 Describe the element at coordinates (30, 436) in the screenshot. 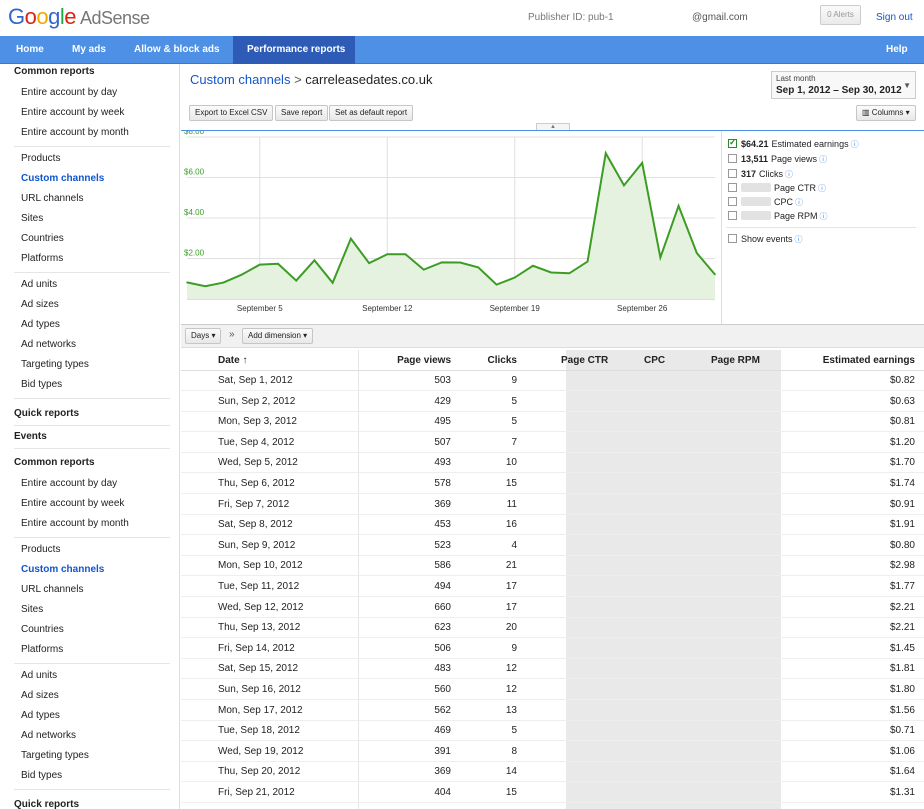

I see `sidebar-heading-events: Events` at that location.